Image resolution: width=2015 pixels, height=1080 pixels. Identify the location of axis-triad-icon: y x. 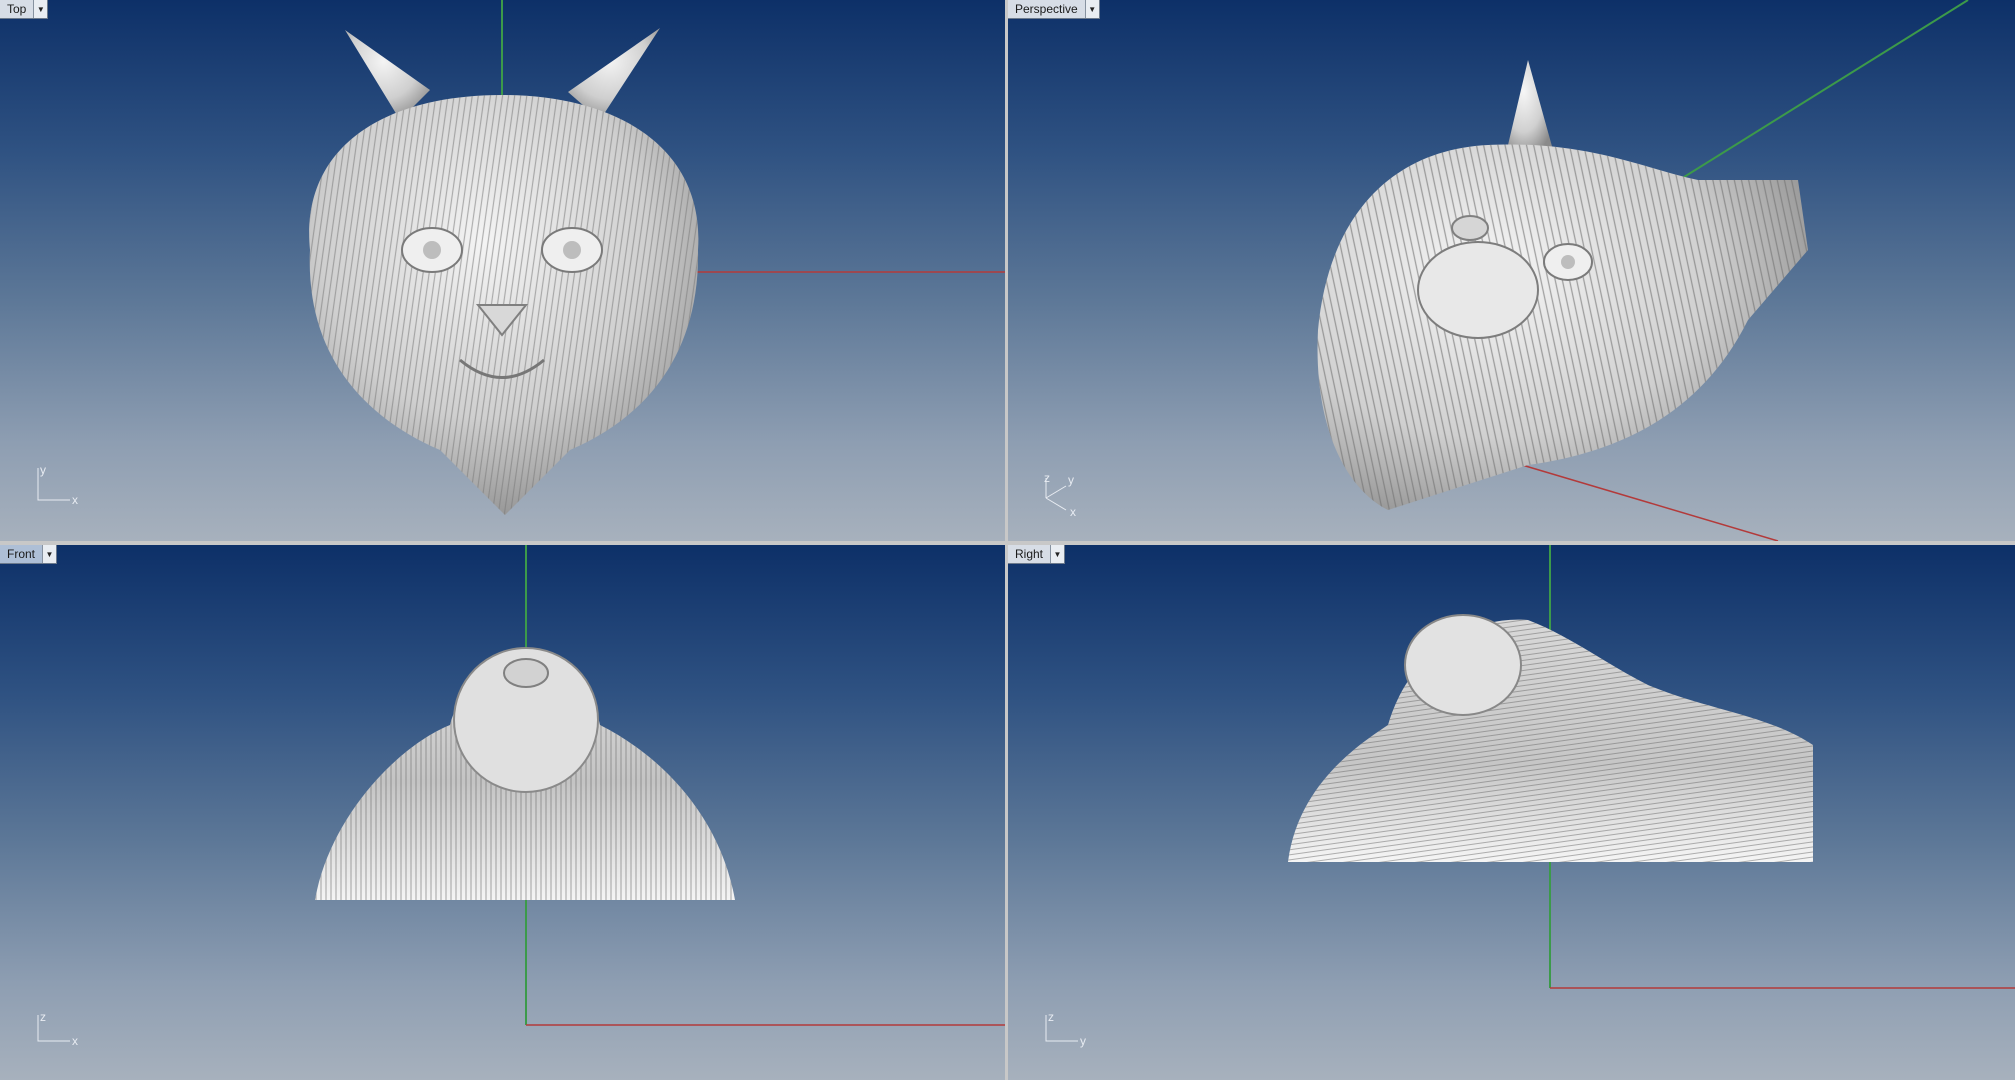
(57, 485).